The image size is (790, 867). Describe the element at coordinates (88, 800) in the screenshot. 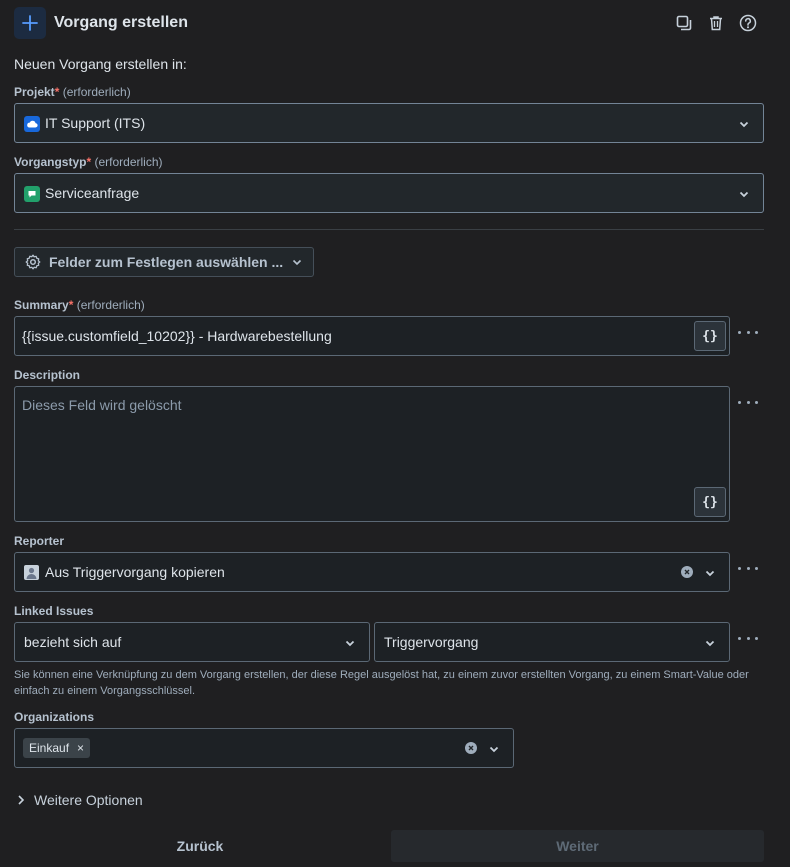

I see `more-options-label: Weitere Optionen` at that location.